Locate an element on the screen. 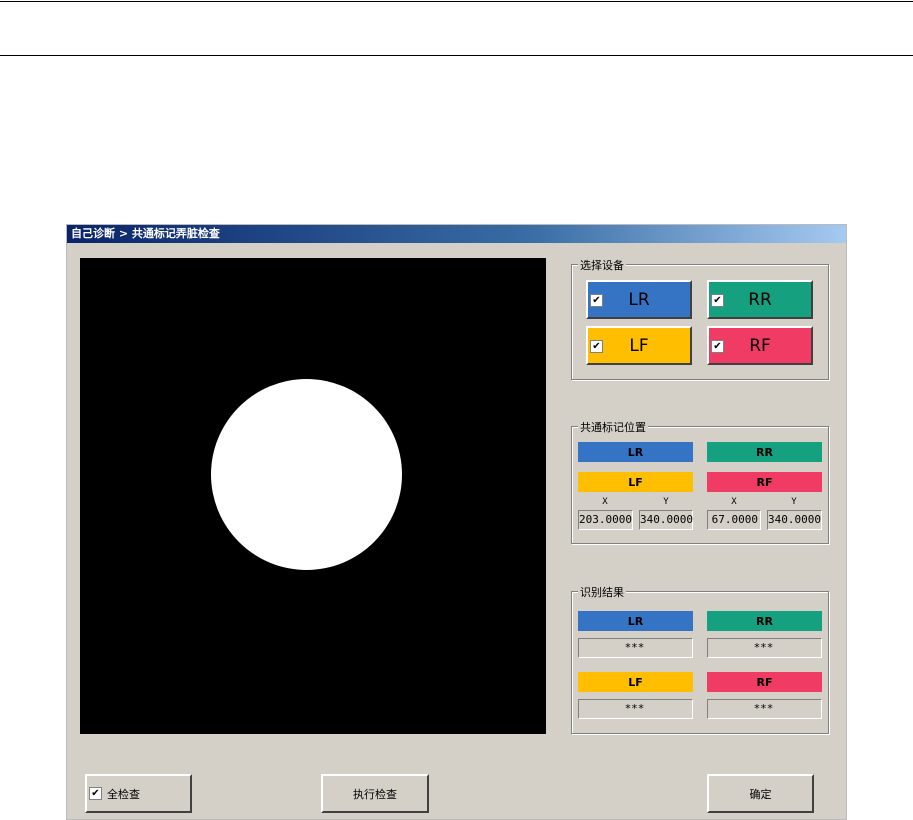  header-rule is located at coordinates (456, 55).